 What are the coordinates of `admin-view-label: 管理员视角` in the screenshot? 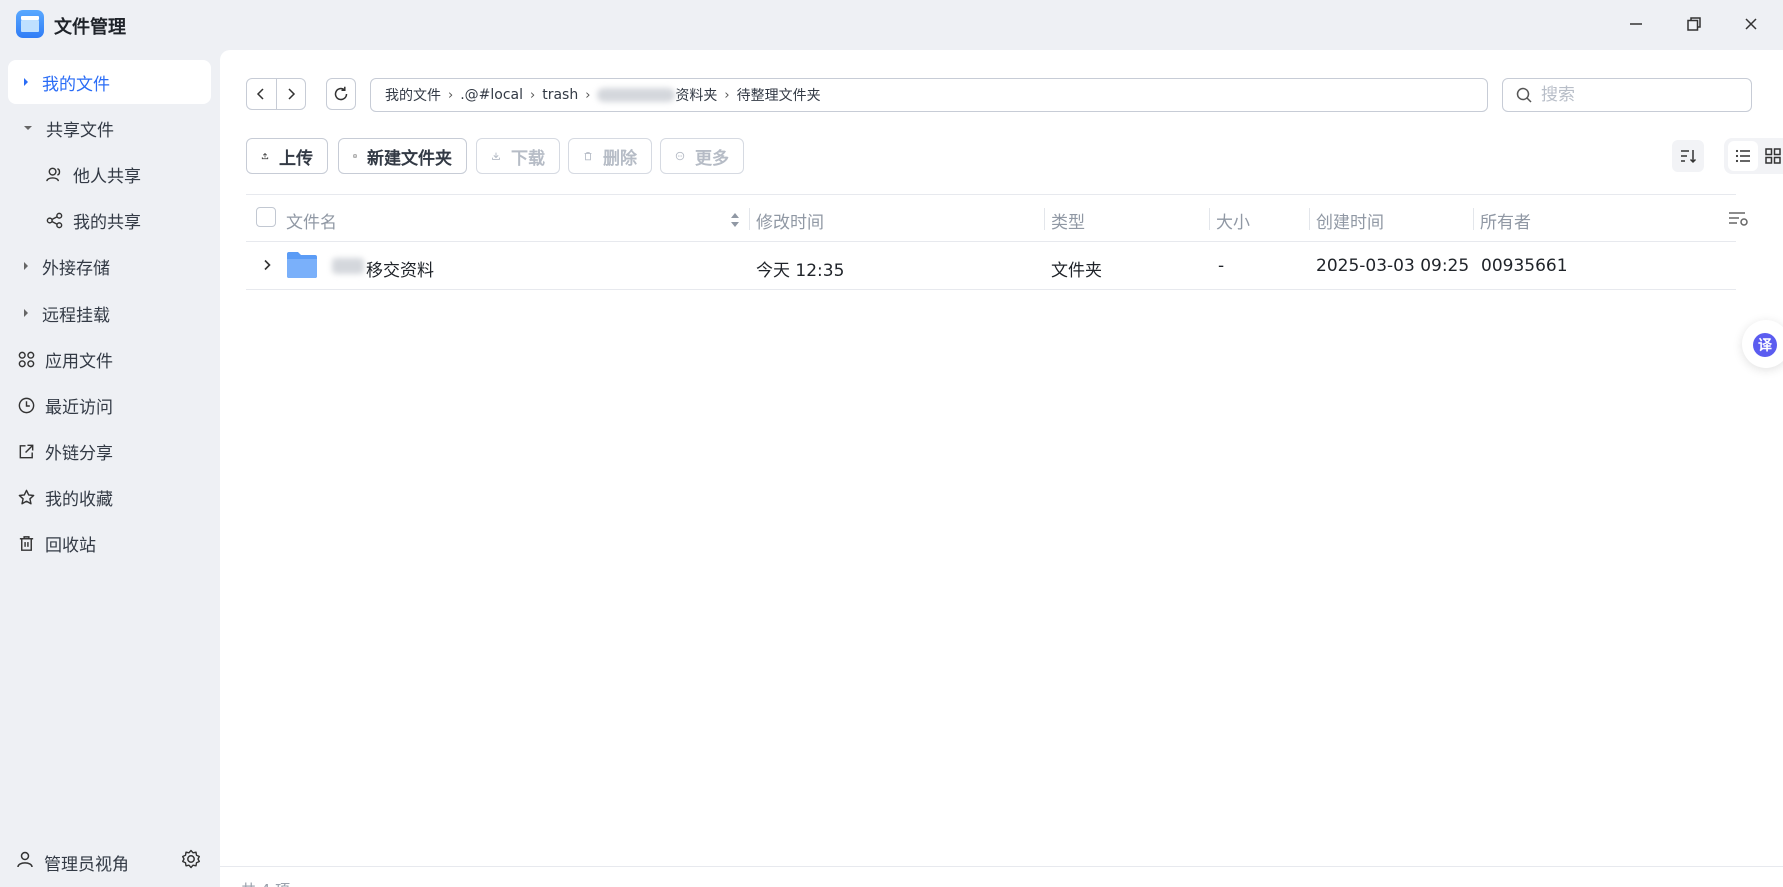 It's located at (86, 862).